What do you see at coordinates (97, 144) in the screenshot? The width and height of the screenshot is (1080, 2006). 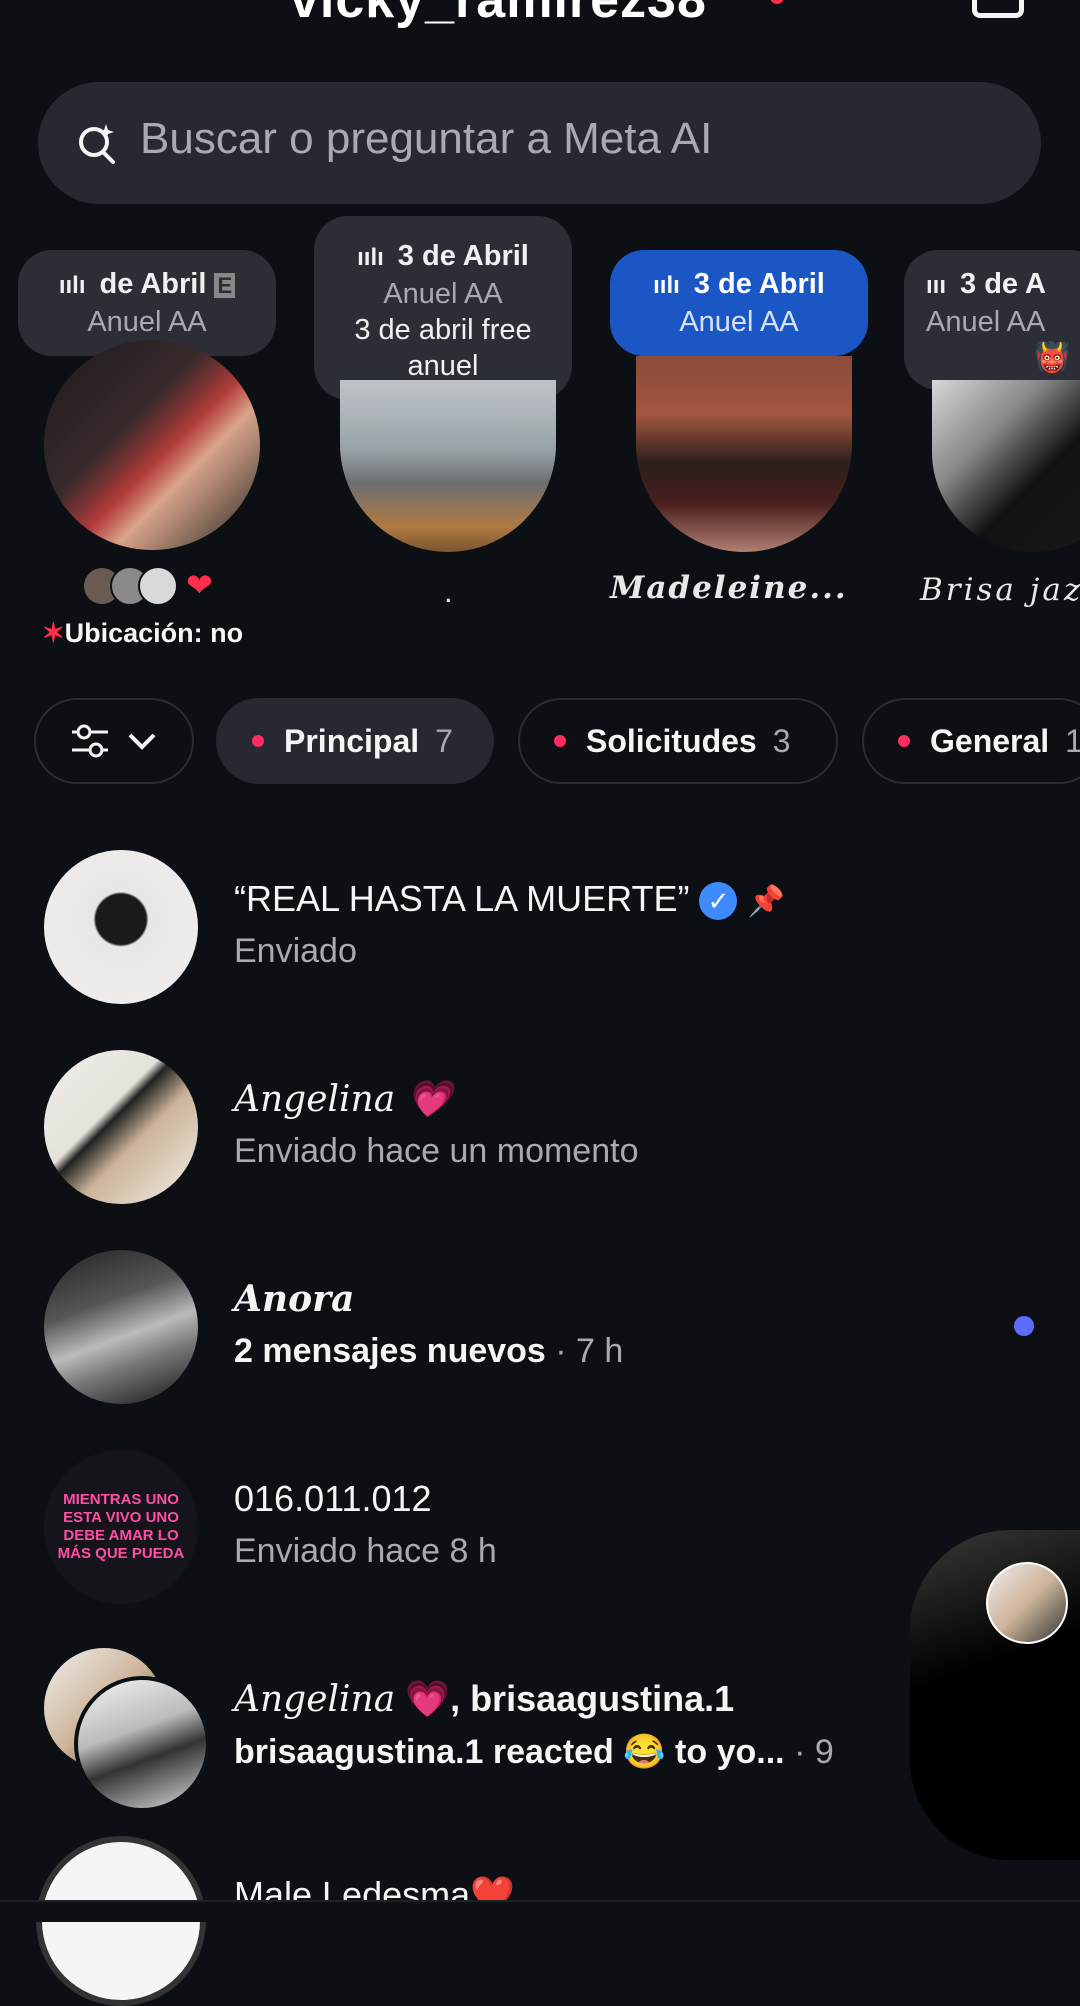 I see `meta-ai-search-icon` at bounding box center [97, 144].